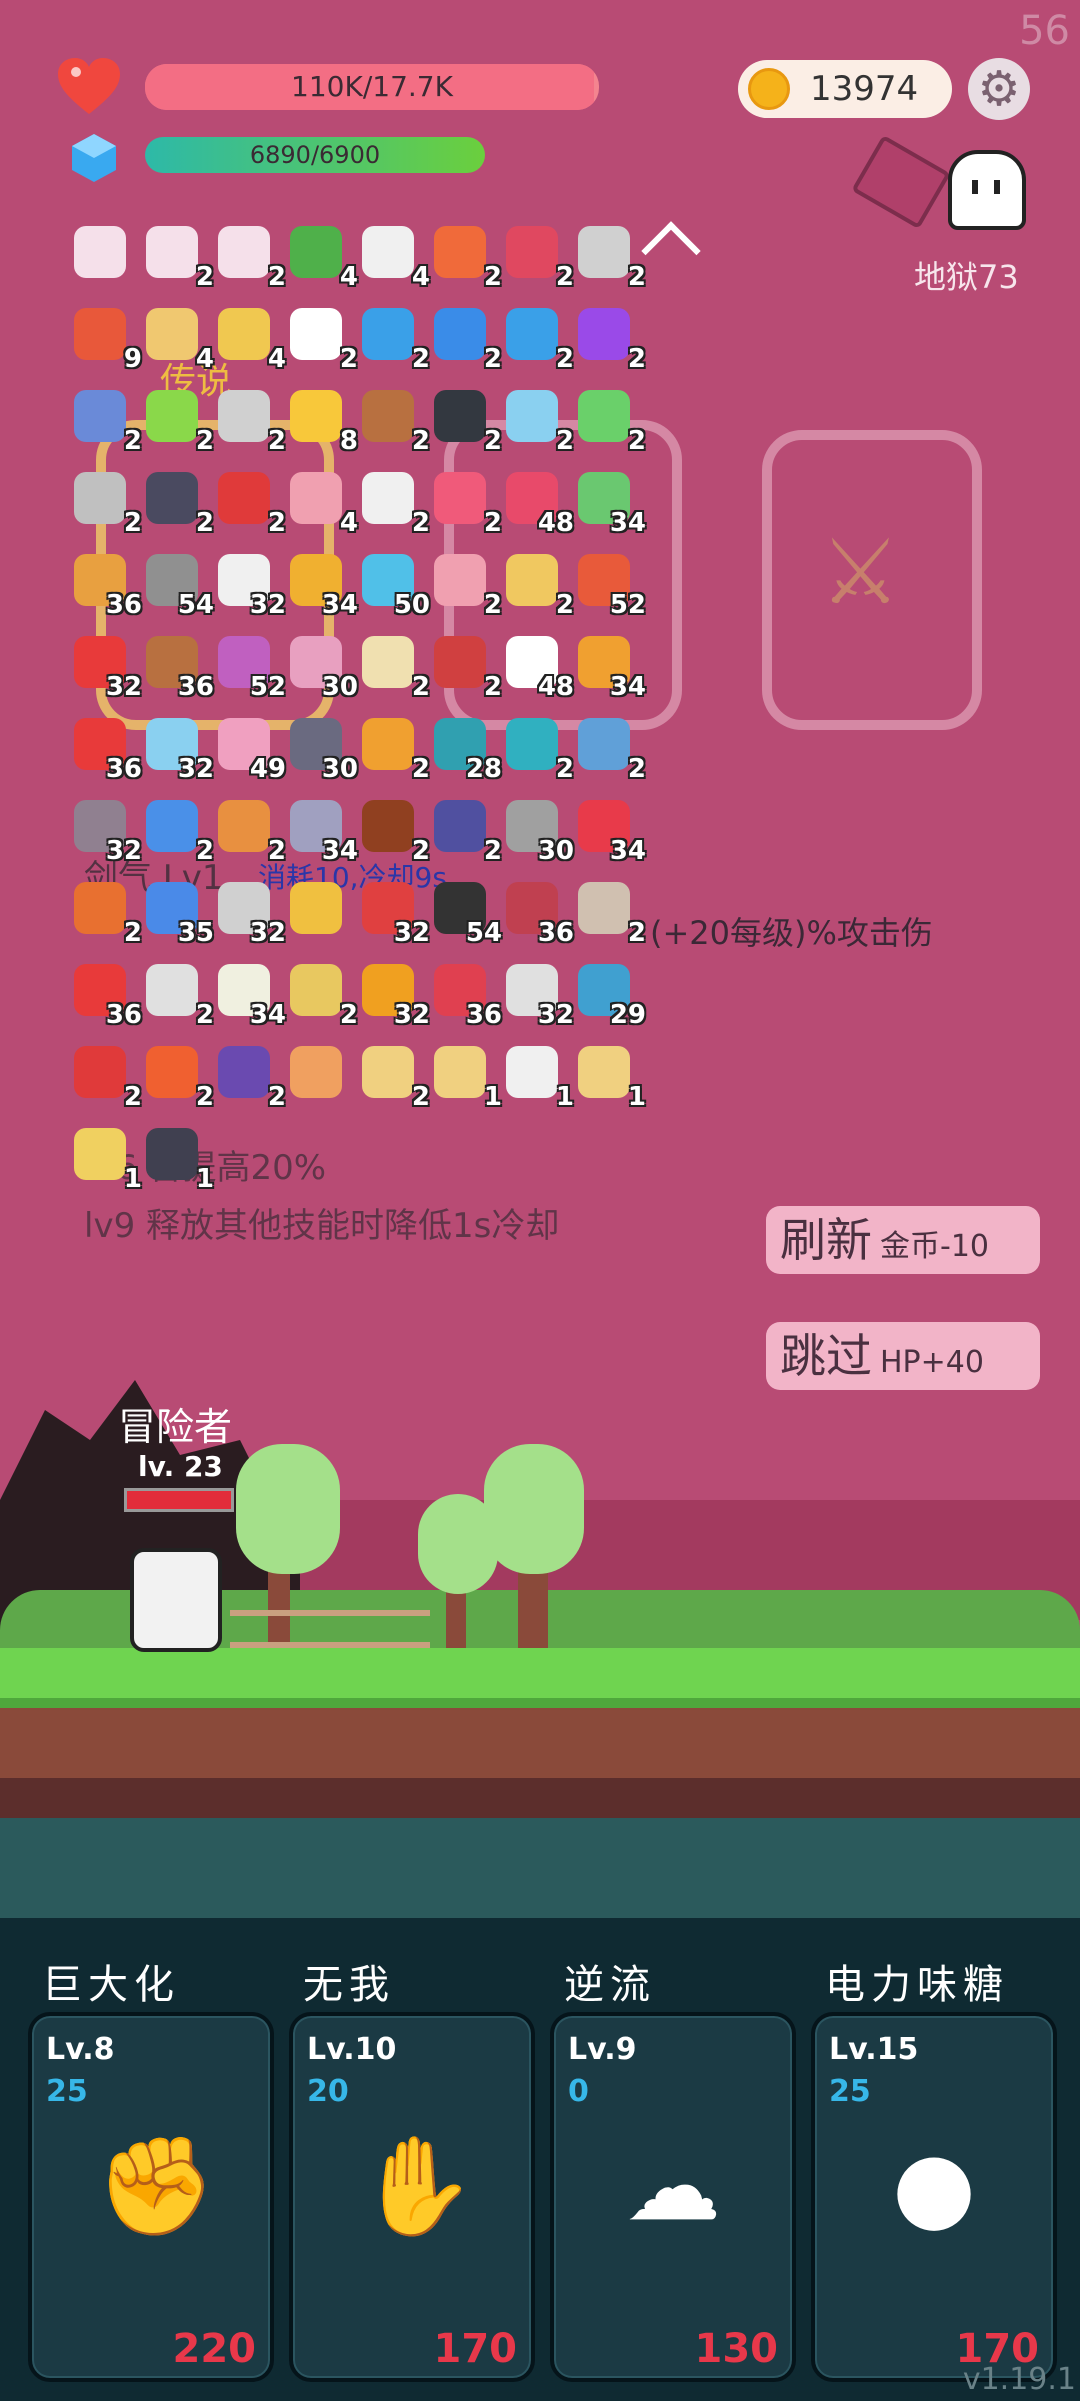 The image size is (1080, 2401). What do you see at coordinates (412, 2197) in the screenshot?
I see `skill-card: Lv.10 20 ✋ 170` at bounding box center [412, 2197].